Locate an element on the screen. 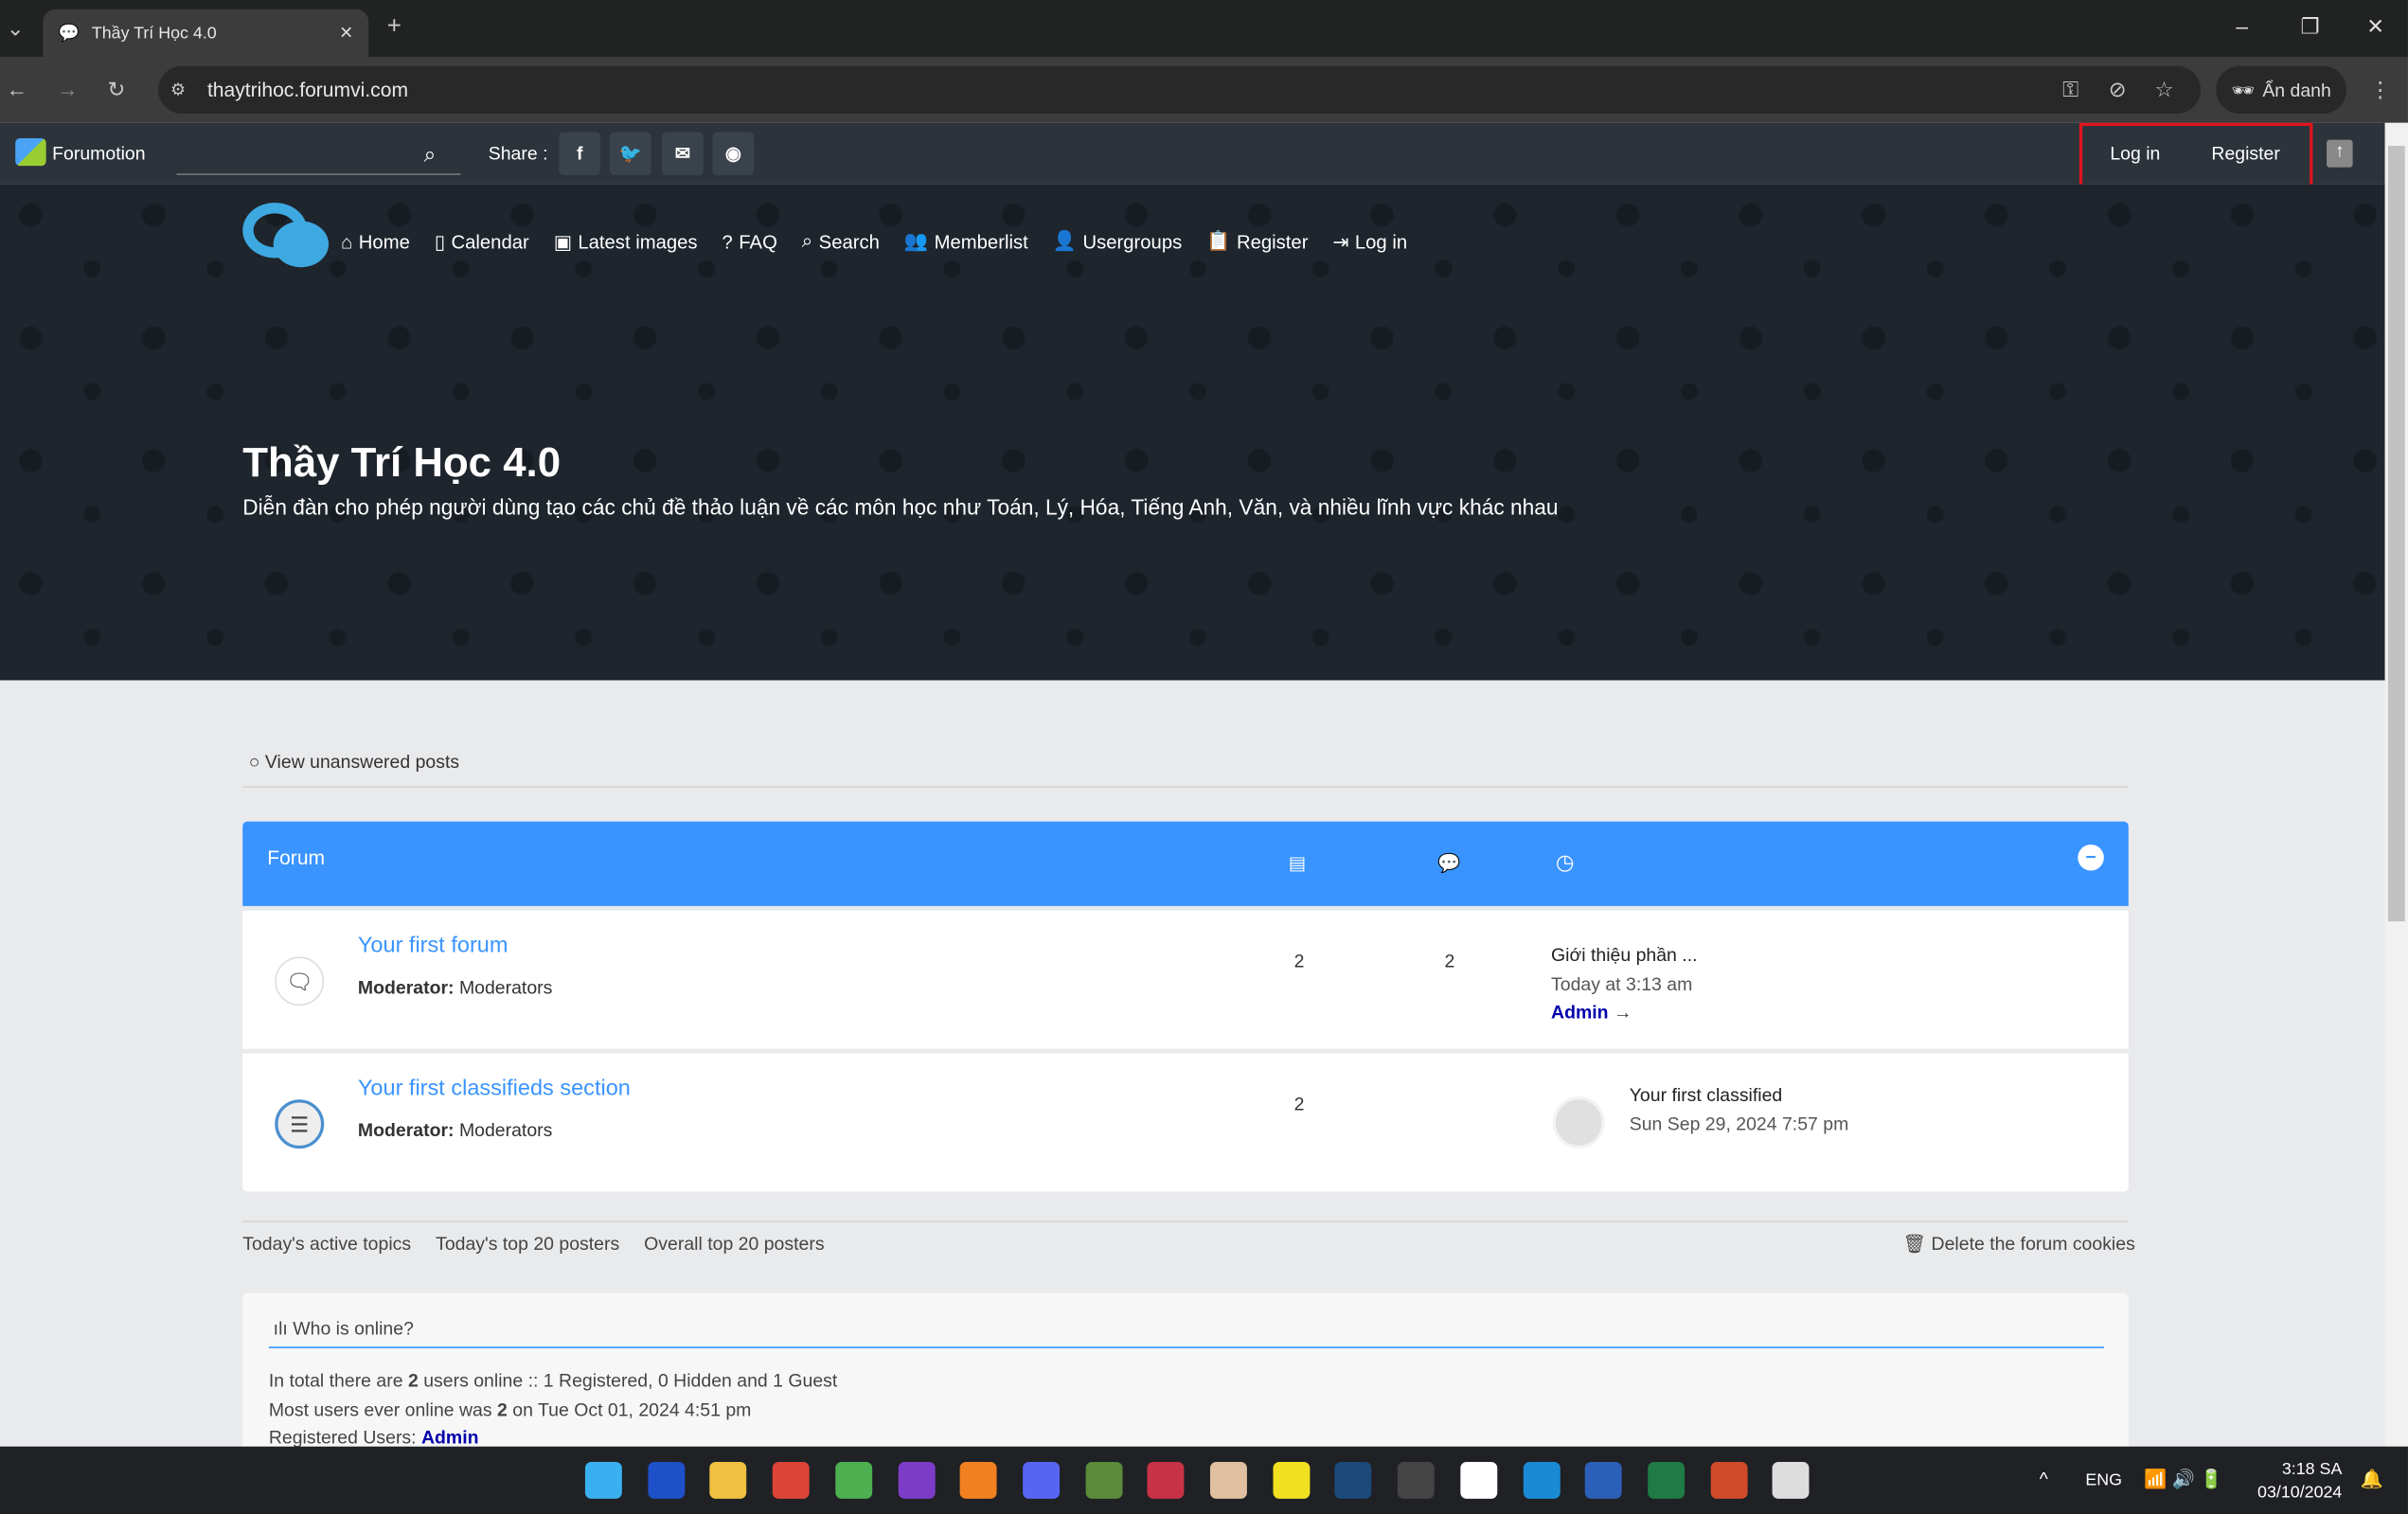 This screenshot has height=1514, width=2408. chrome-taskbar-icon is located at coordinates (791, 1480).